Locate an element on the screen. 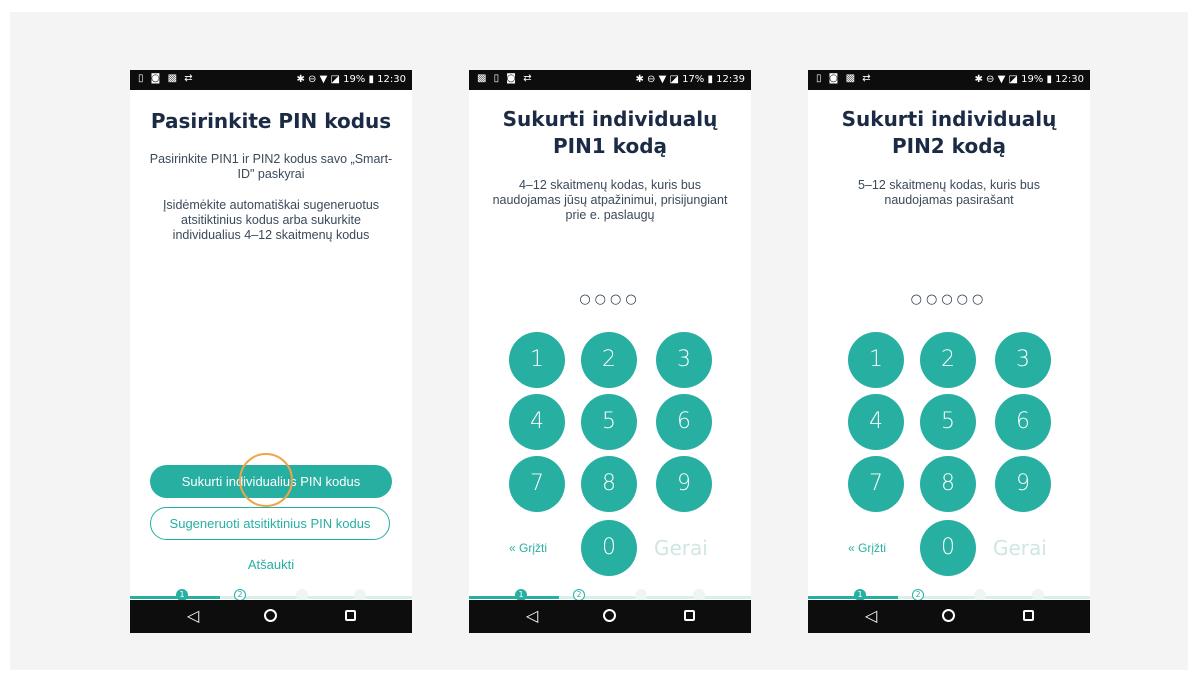 The width and height of the screenshot is (1199, 682). status-icons-right: ✱ ⊖ ▼ ◪ 17% ▮ 12:39 is located at coordinates (690, 79).